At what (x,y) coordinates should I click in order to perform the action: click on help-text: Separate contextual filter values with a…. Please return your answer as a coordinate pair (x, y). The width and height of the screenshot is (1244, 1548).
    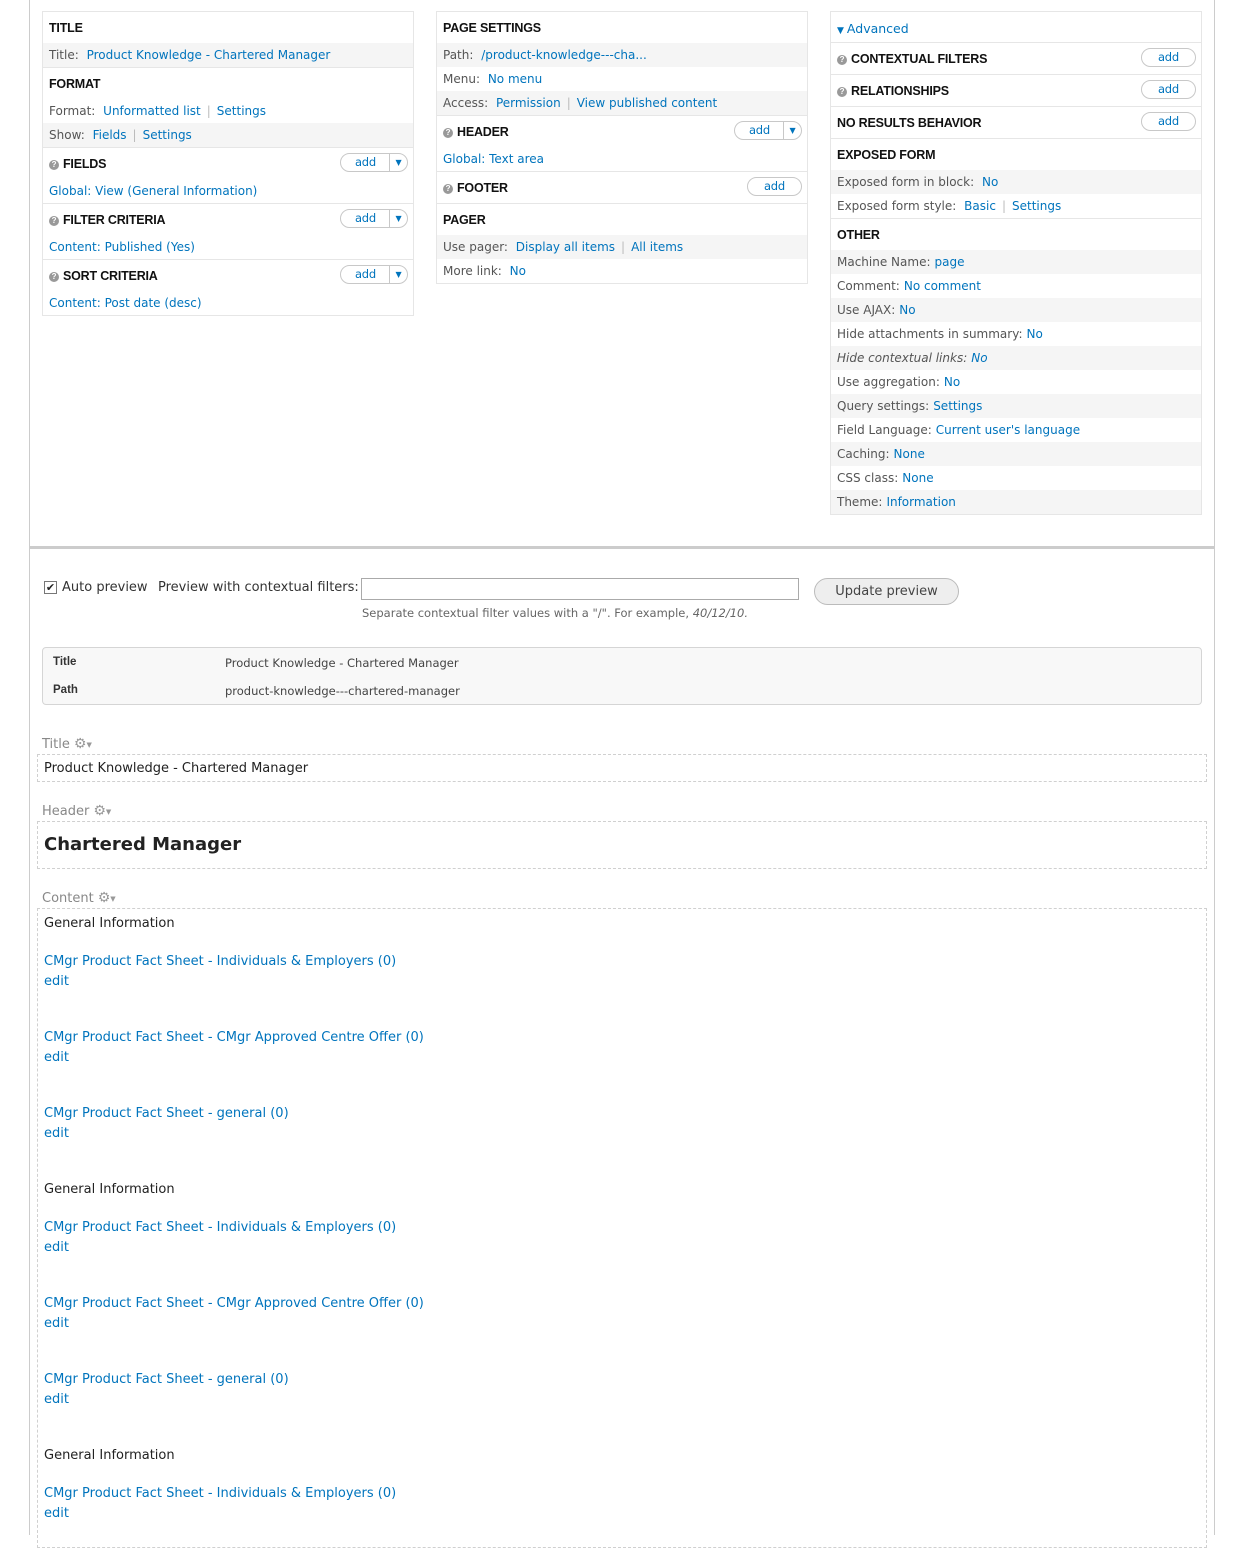
    Looking at the image, I should click on (526, 613).